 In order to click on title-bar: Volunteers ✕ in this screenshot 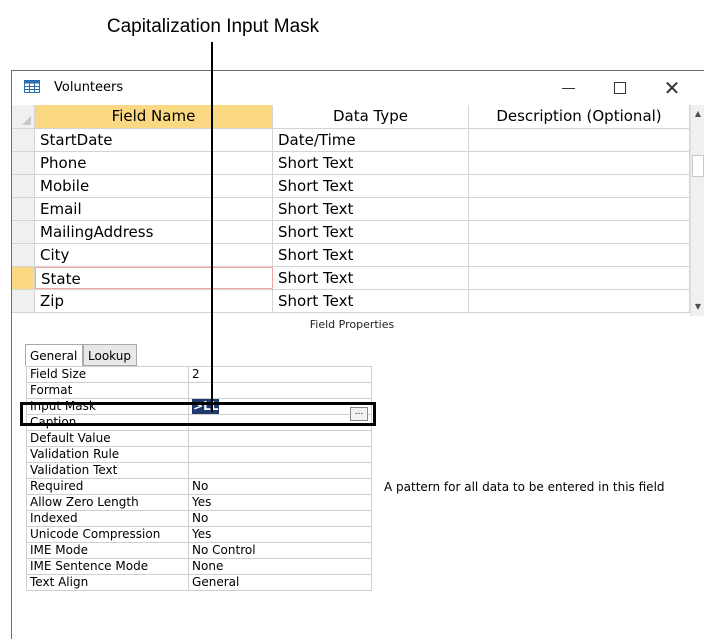, I will do `click(358, 88)`.